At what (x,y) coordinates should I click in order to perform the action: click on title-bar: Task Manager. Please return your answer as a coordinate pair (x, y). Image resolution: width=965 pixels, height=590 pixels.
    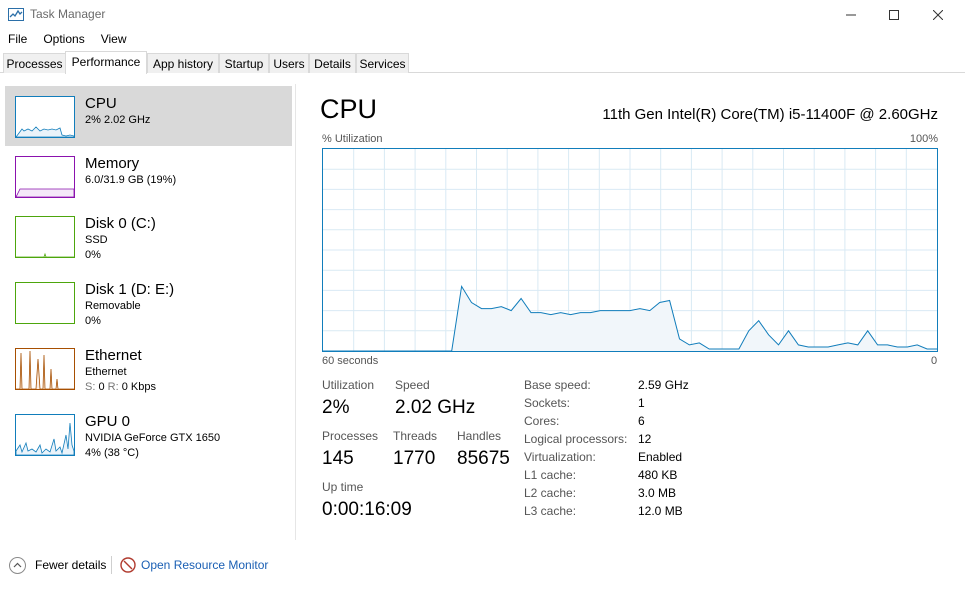
    Looking at the image, I should click on (482, 14).